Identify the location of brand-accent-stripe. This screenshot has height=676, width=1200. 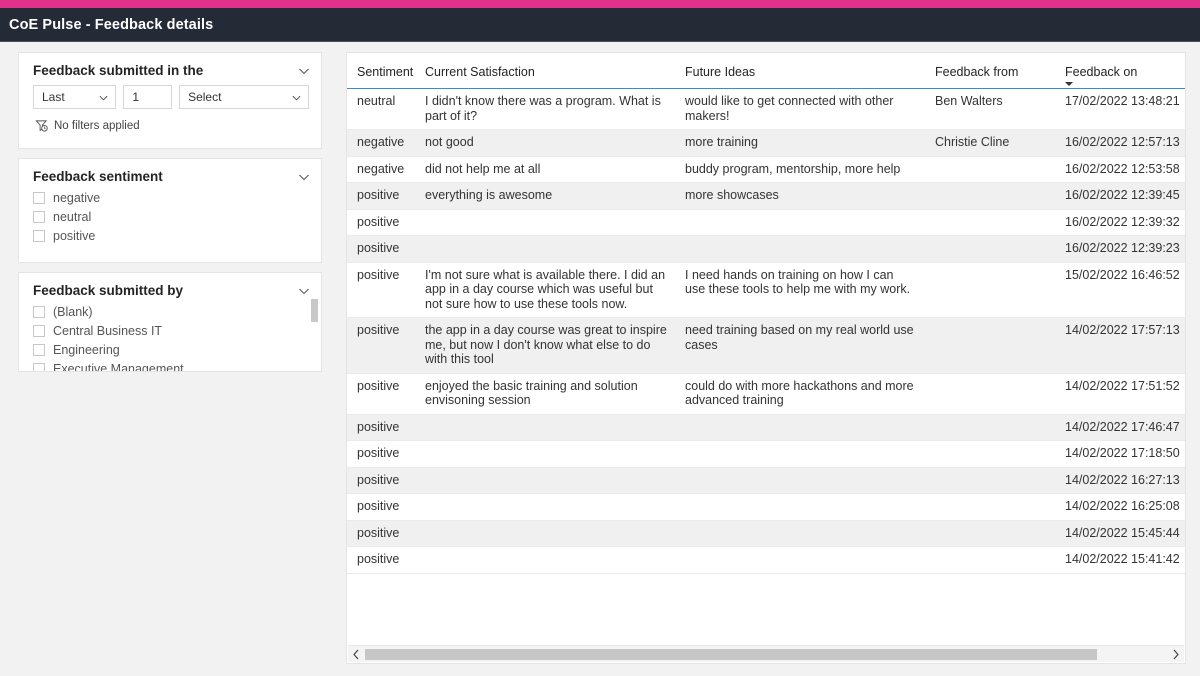
(600, 4).